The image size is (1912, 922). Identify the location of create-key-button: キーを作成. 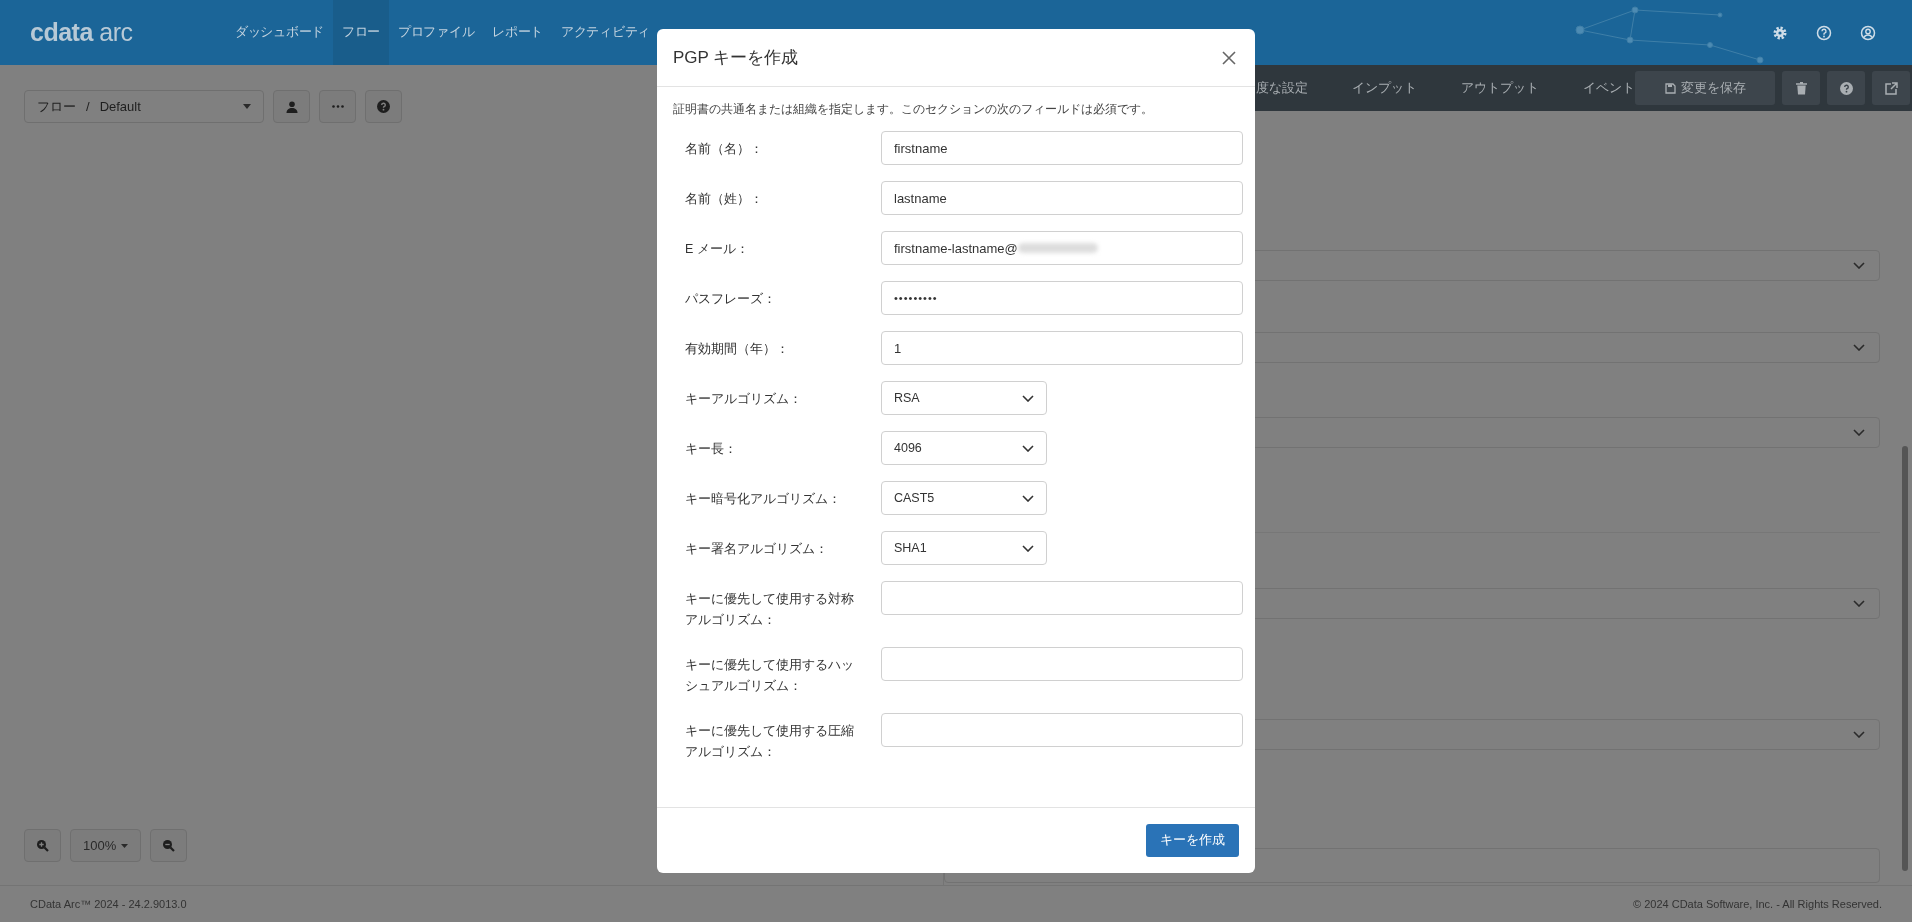
(1192, 840).